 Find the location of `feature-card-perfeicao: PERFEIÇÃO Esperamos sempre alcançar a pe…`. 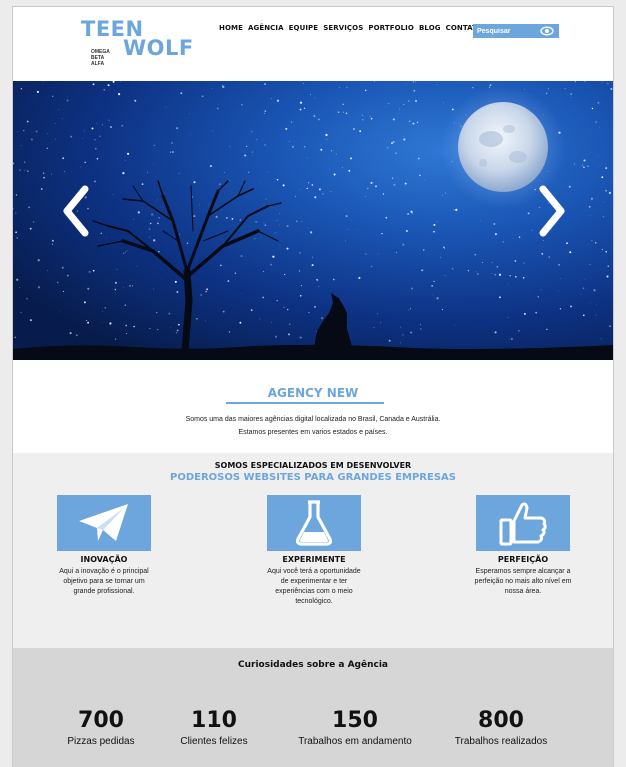

feature-card-perfeicao: PERFEIÇÃO Esperamos sempre alcançar a pe… is located at coordinates (523, 546).